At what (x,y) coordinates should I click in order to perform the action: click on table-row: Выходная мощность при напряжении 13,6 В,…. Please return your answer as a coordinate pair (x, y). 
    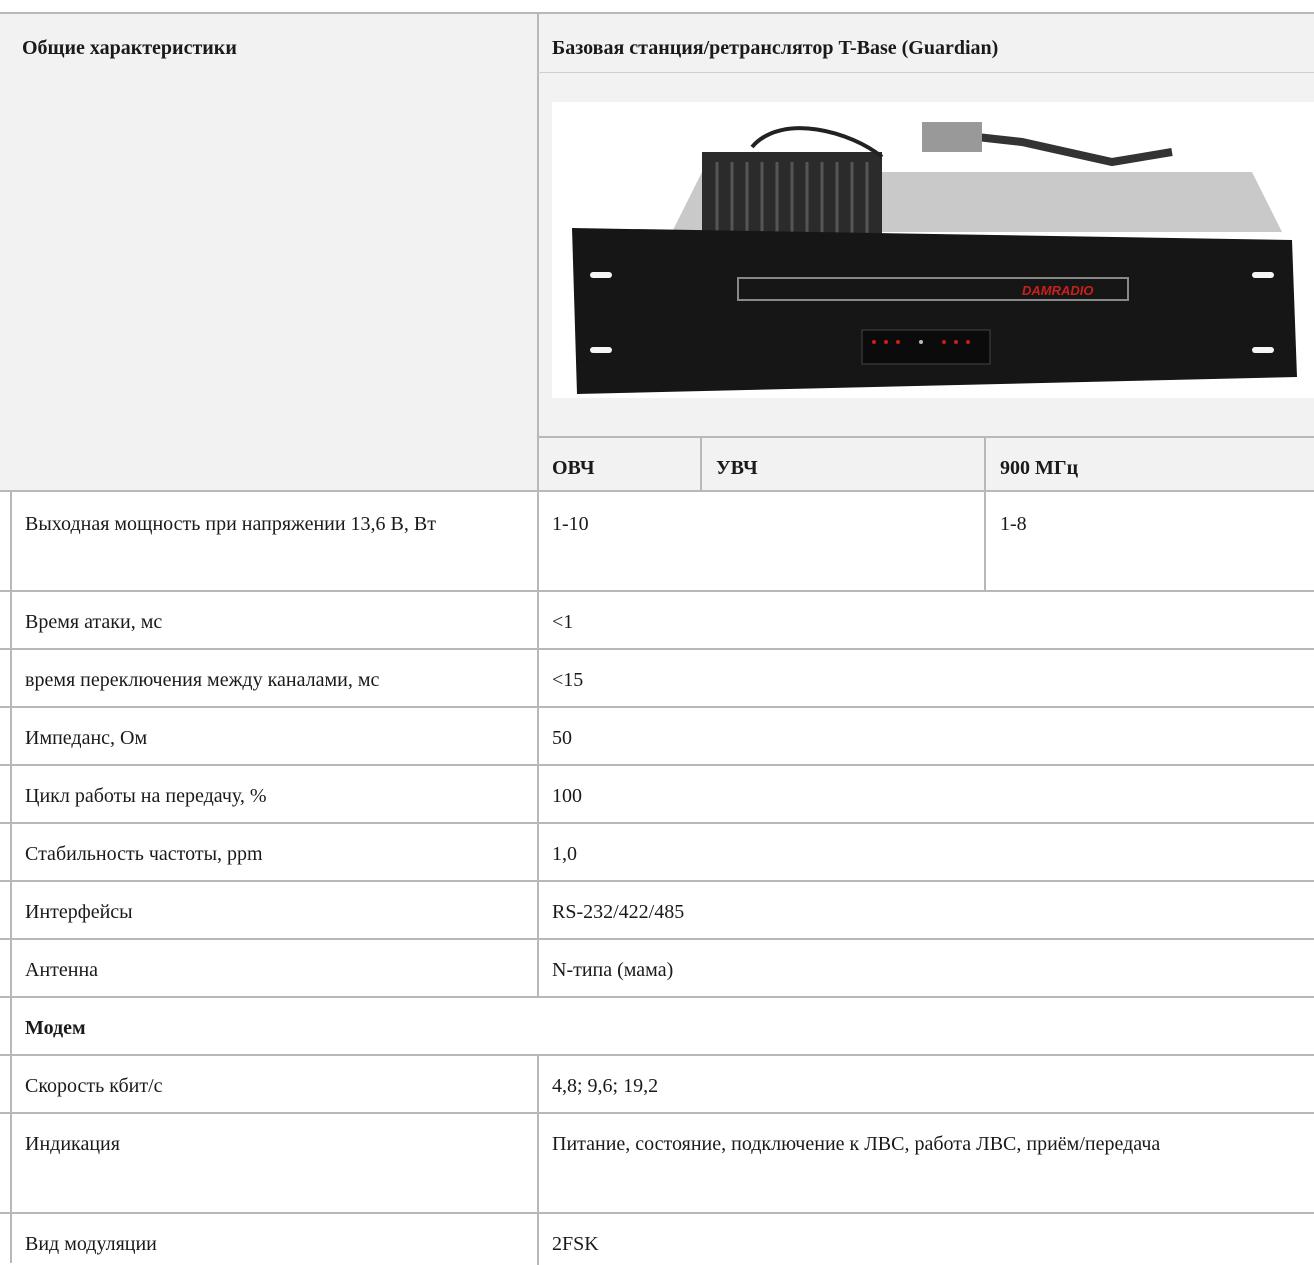
    Looking at the image, I should click on (657, 541).